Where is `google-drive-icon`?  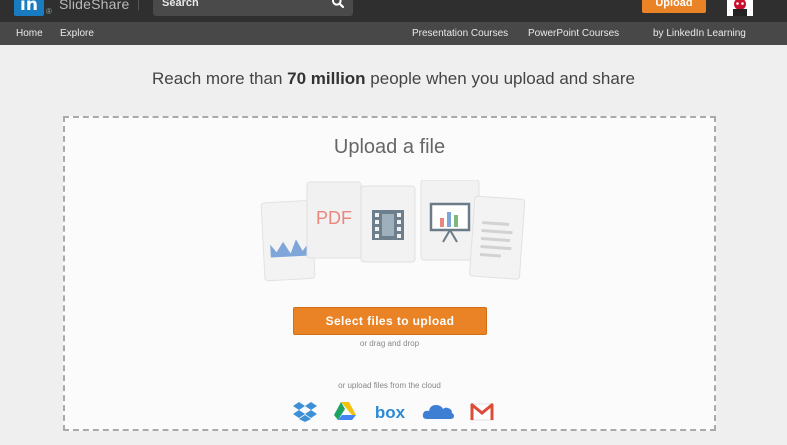
google-drive-icon is located at coordinates (345, 411).